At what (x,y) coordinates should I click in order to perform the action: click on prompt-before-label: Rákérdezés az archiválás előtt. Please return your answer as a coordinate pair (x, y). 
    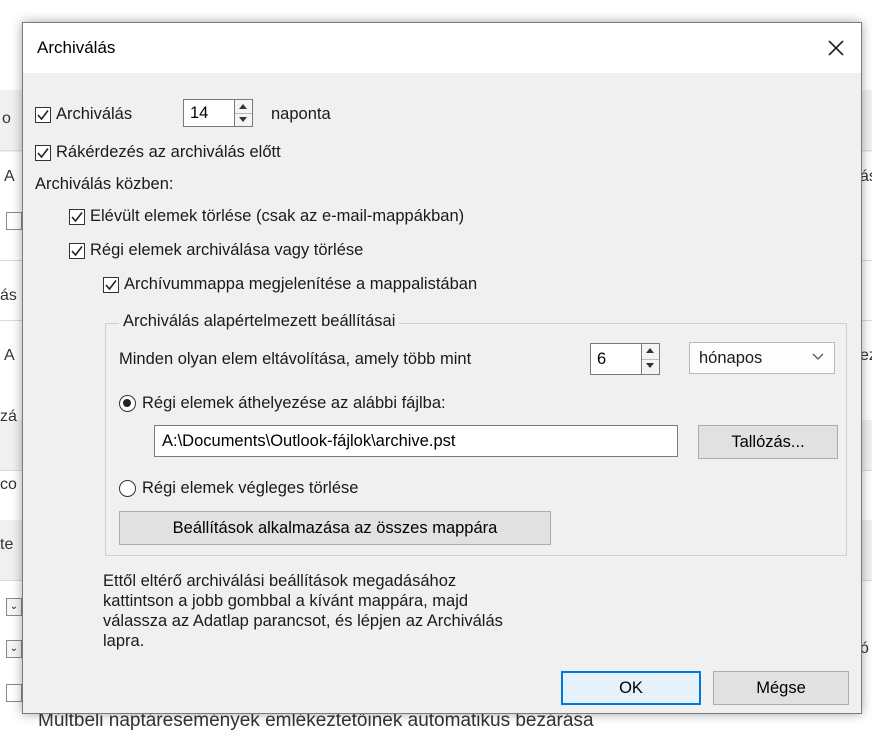
    Looking at the image, I should click on (168, 152).